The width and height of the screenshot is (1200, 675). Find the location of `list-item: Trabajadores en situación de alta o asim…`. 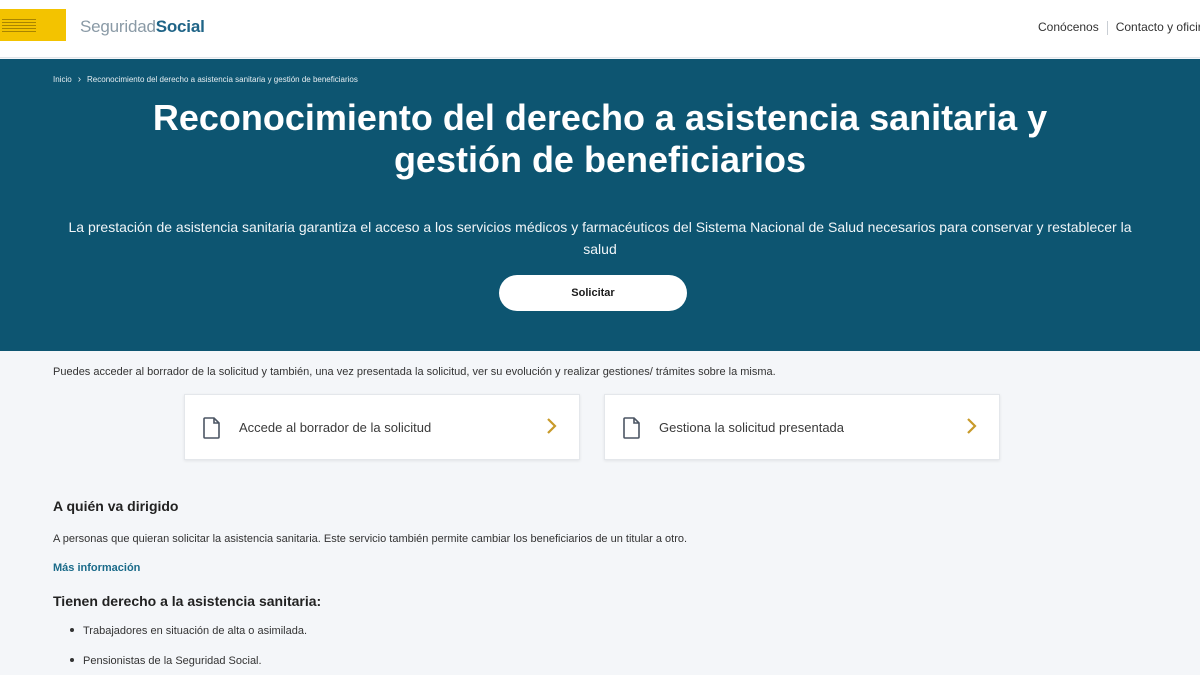

list-item: Trabajadores en situación de alta o asim… is located at coordinates (188, 631).